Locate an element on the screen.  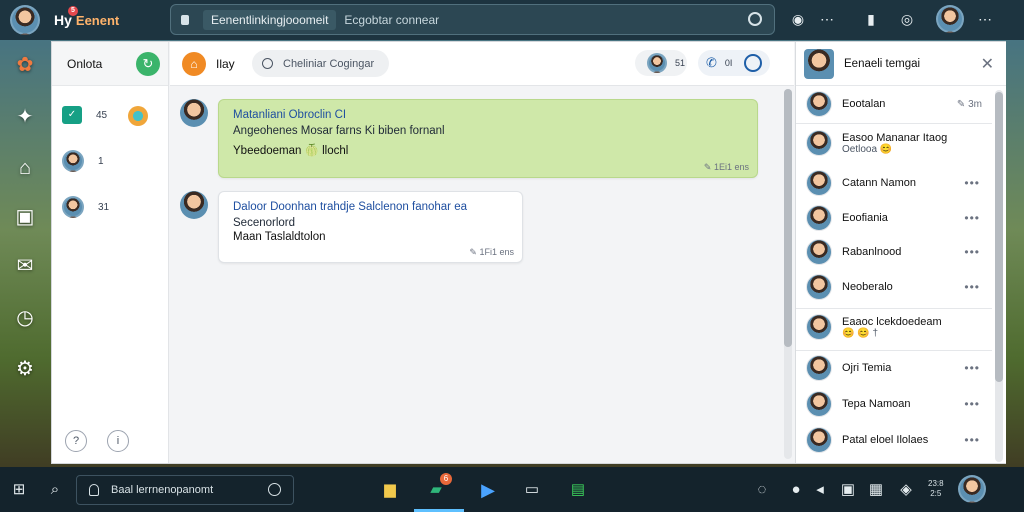
help-icon: ? is located at coordinates (76, 441).